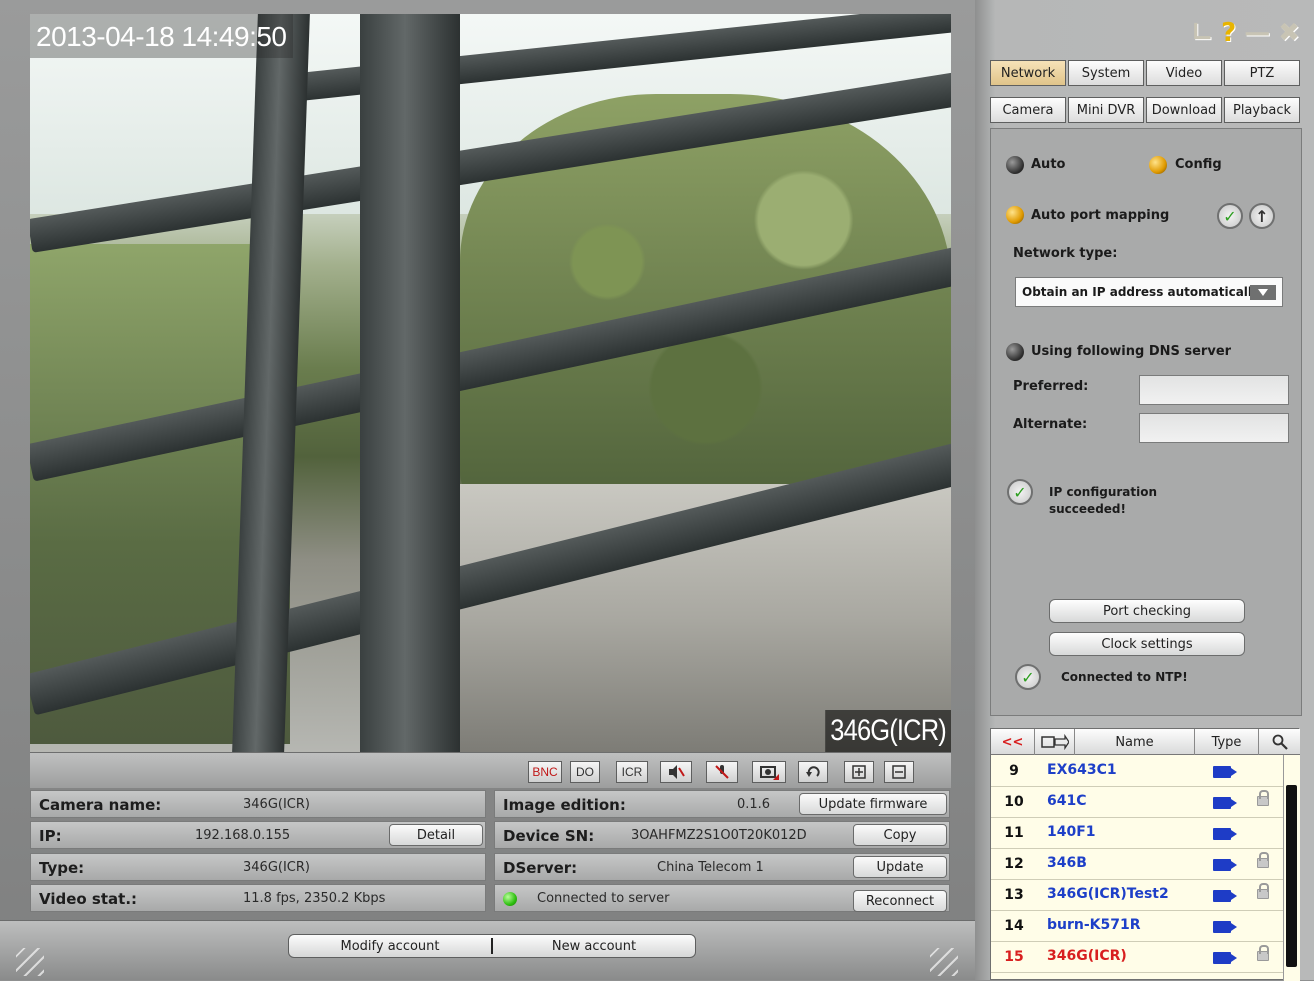 The width and height of the screenshot is (1314, 981). I want to click on network-type-label: Network type:, so click(1065, 253).